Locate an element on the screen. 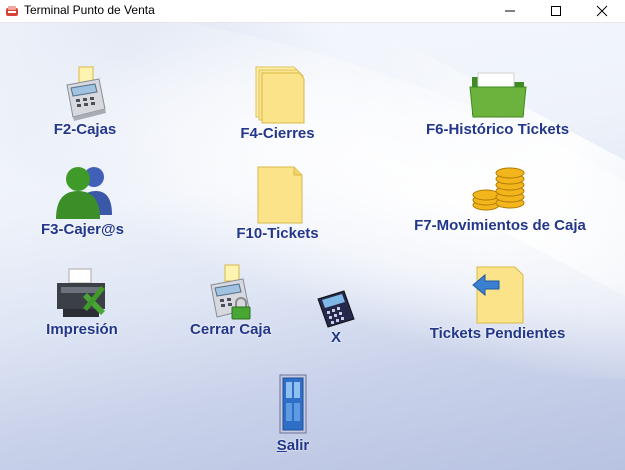 The height and width of the screenshot is (470, 625). cajeros-button: F3-Cajer@s is located at coordinates (82, 199).